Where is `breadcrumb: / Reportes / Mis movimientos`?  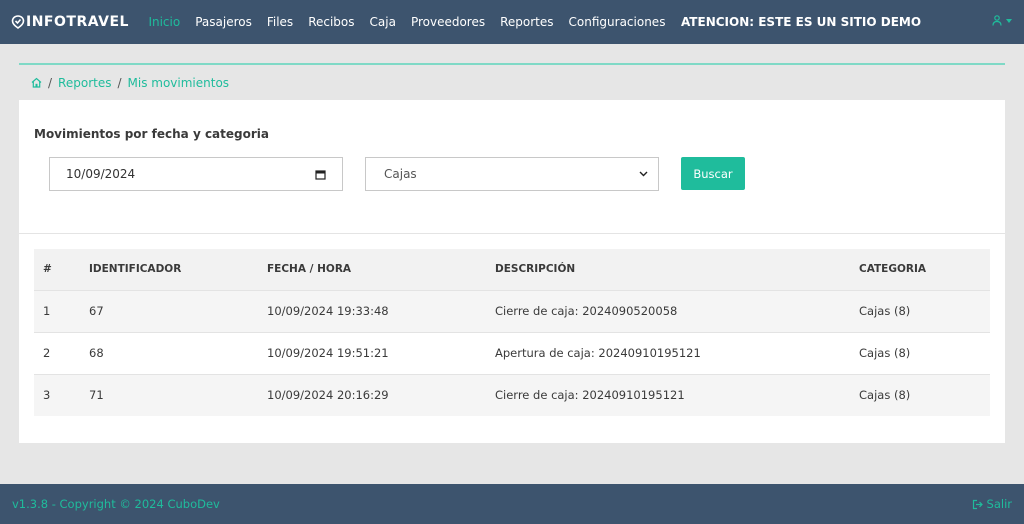
breadcrumb: / Reportes / Mis movimientos is located at coordinates (512, 81).